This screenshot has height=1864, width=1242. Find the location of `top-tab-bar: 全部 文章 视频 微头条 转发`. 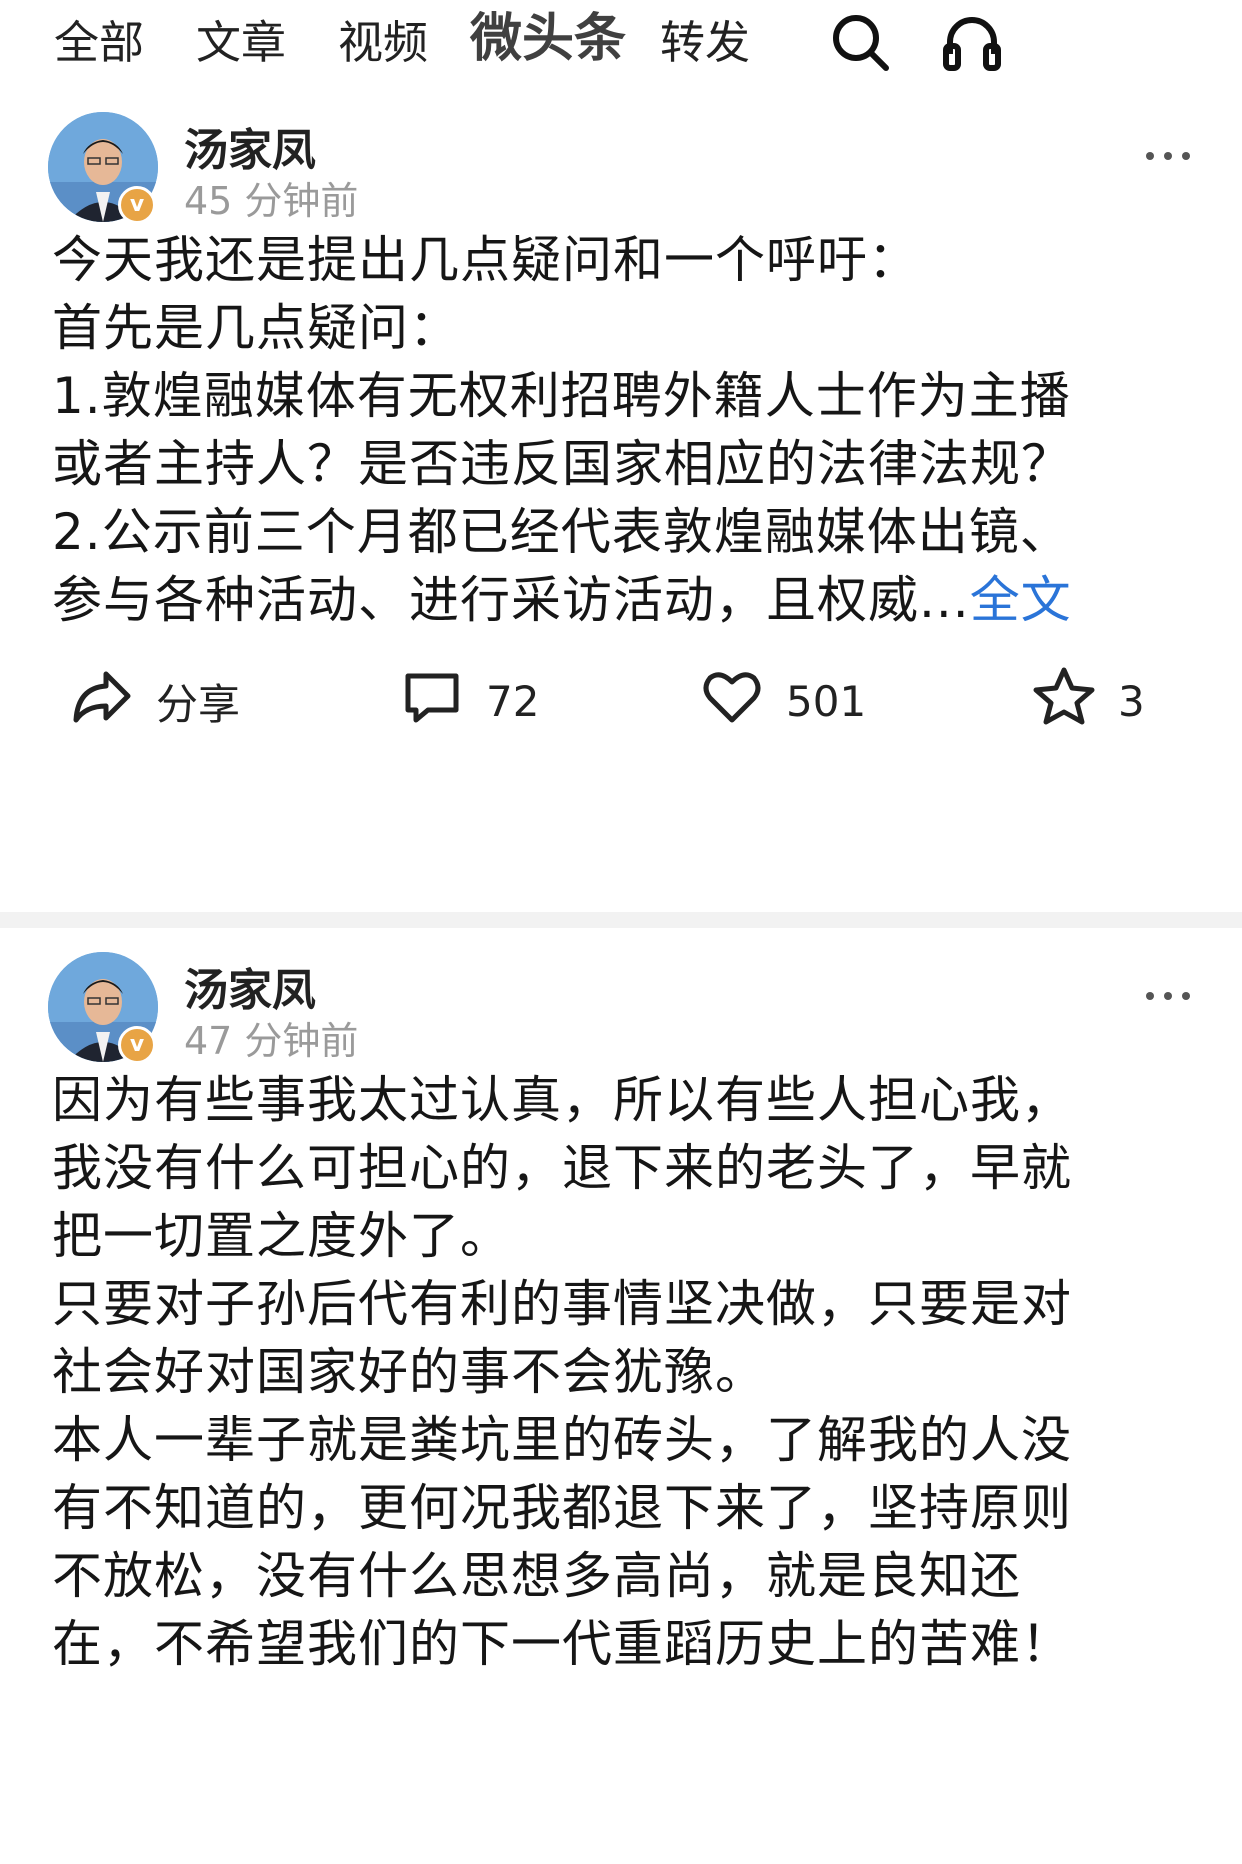

top-tab-bar: 全部 文章 视频 微头条 转发 is located at coordinates (621, 47).